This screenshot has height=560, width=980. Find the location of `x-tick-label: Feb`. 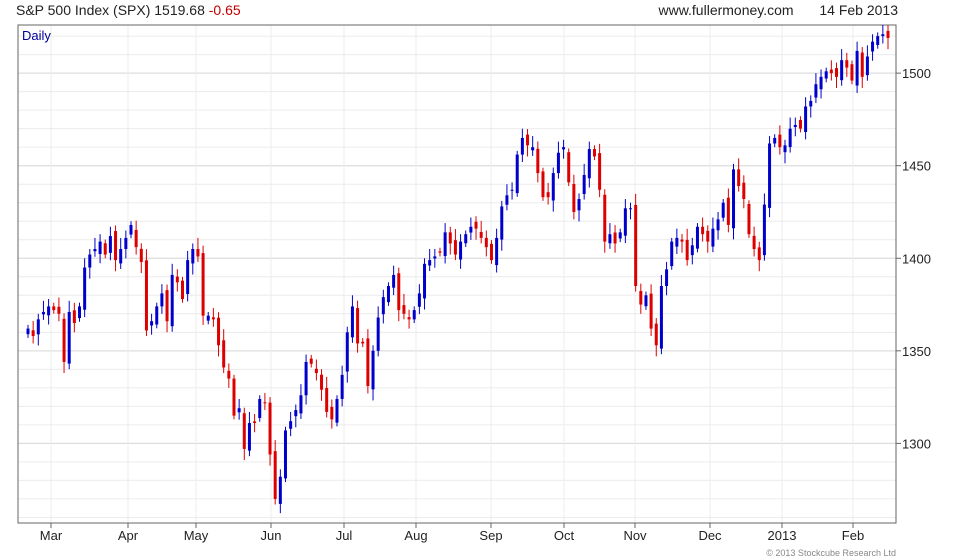

x-tick-label: Feb is located at coordinates (853, 535).